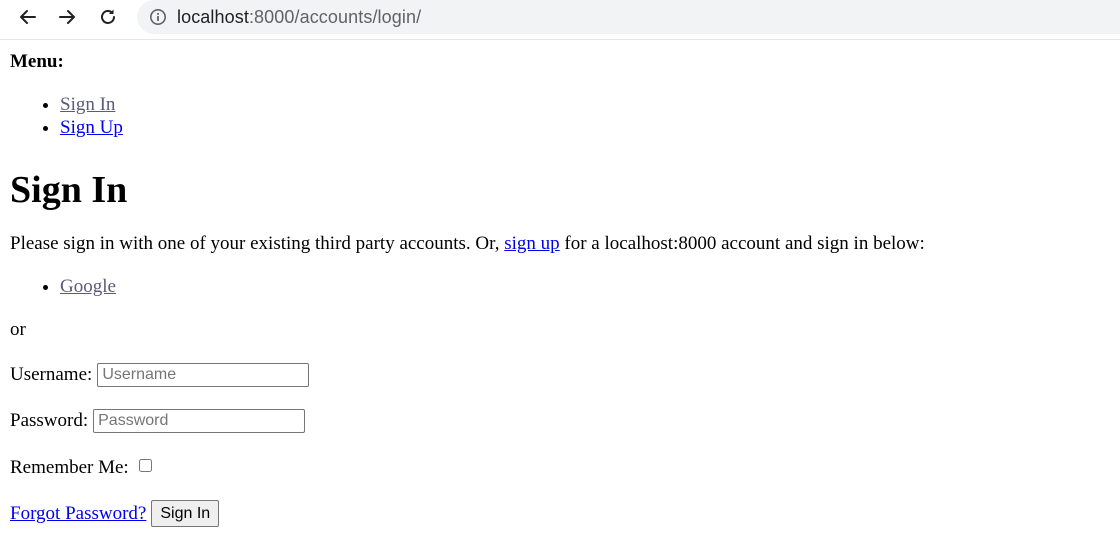 The image size is (1120, 547). I want to click on url-host: localhost, so click(213, 16).